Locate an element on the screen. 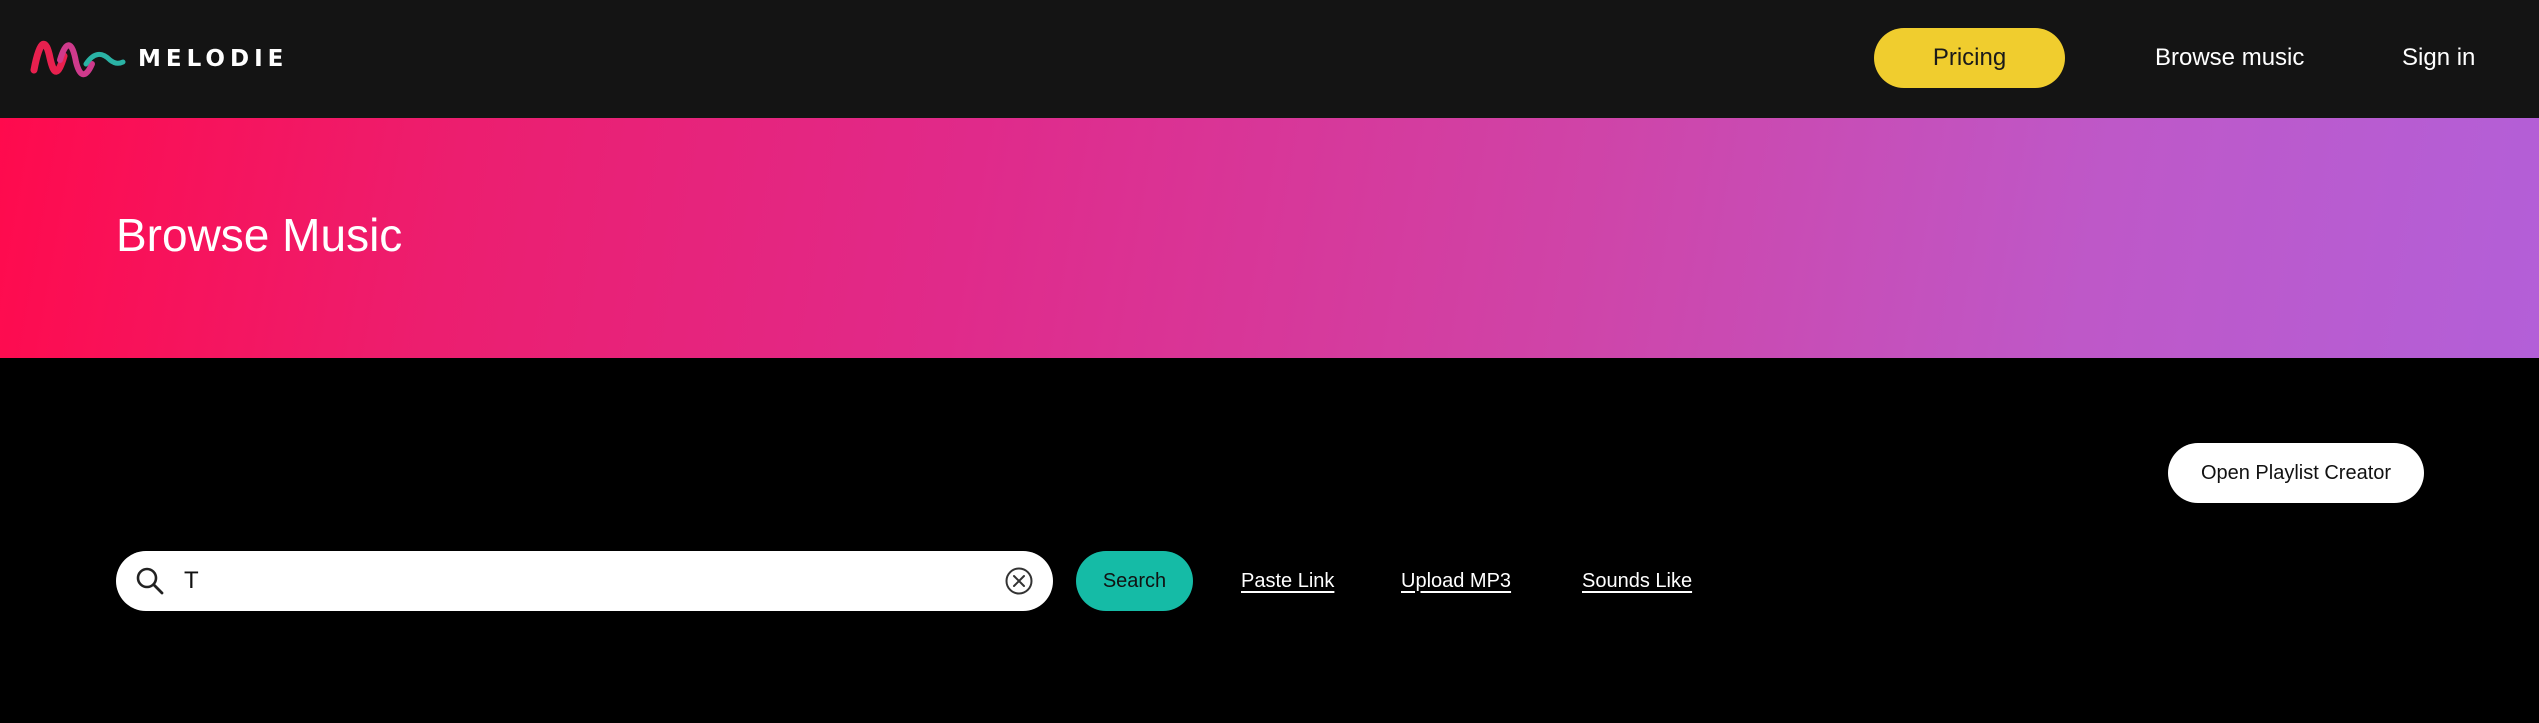  sounds-like-link: Sounds Like is located at coordinates (1637, 581).